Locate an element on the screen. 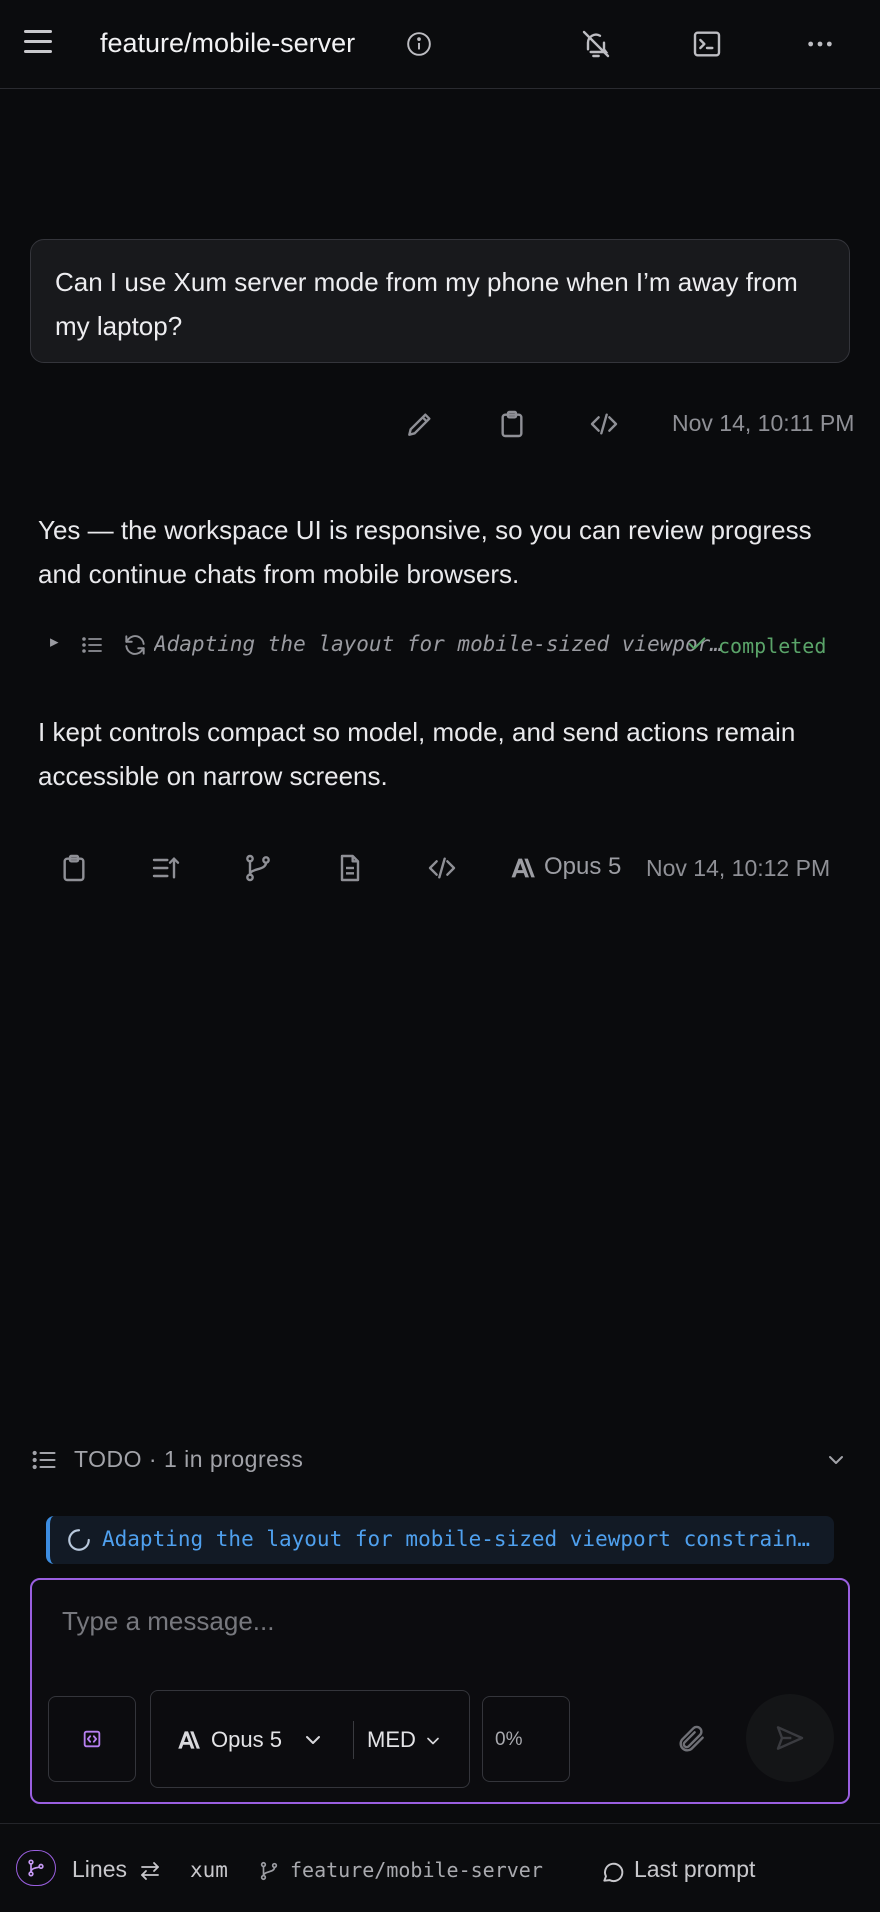 The width and height of the screenshot is (880, 1912). context-usage-value: 0% is located at coordinates (509, 1739).